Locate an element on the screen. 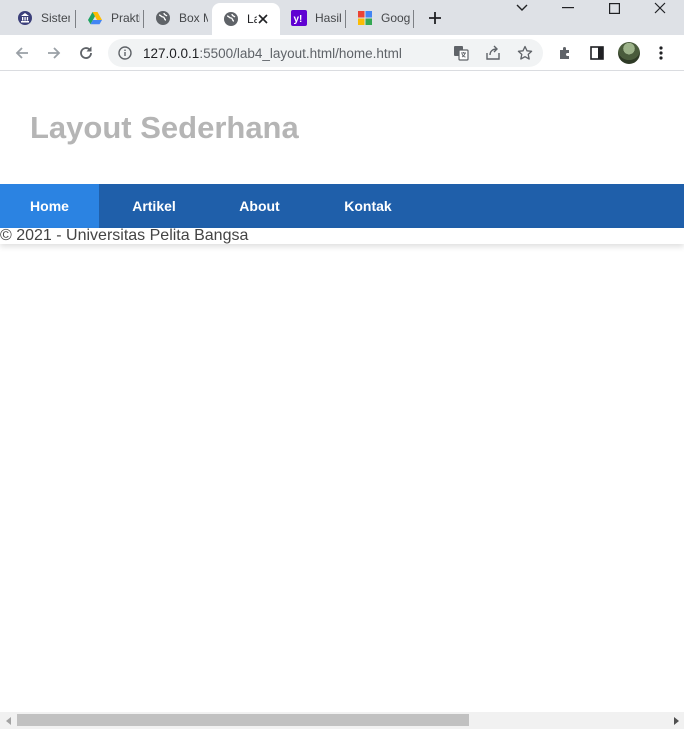  share-icon is located at coordinates (493, 53).